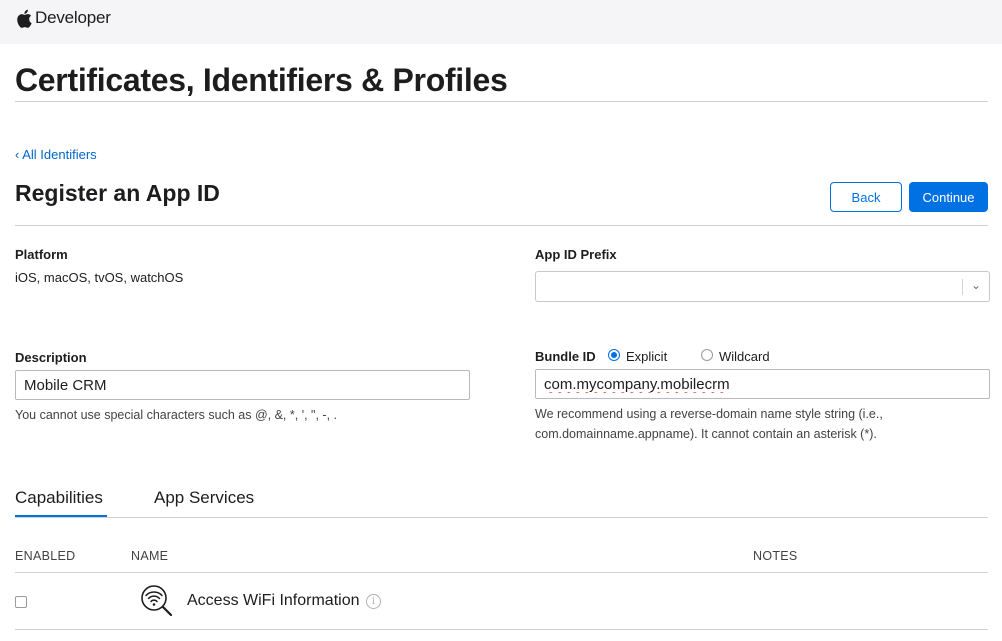 The width and height of the screenshot is (1002, 641). What do you see at coordinates (501, 572) in the screenshot?
I see `table-header-divider` at bounding box center [501, 572].